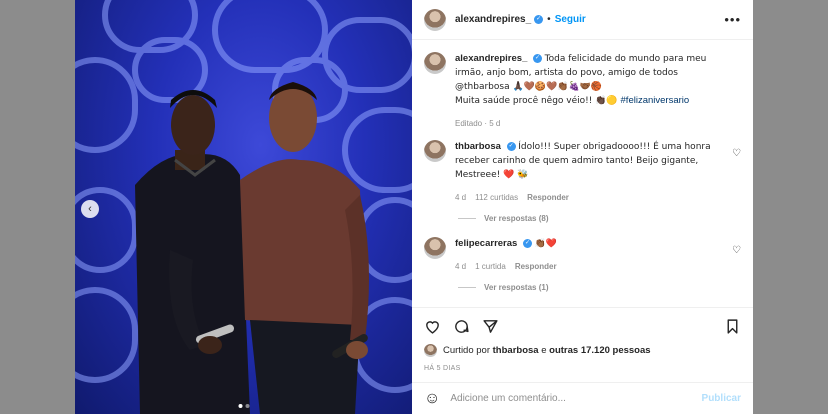 The width and height of the screenshot is (828, 414). What do you see at coordinates (432, 326) in the screenshot?
I see `like-icon` at bounding box center [432, 326].